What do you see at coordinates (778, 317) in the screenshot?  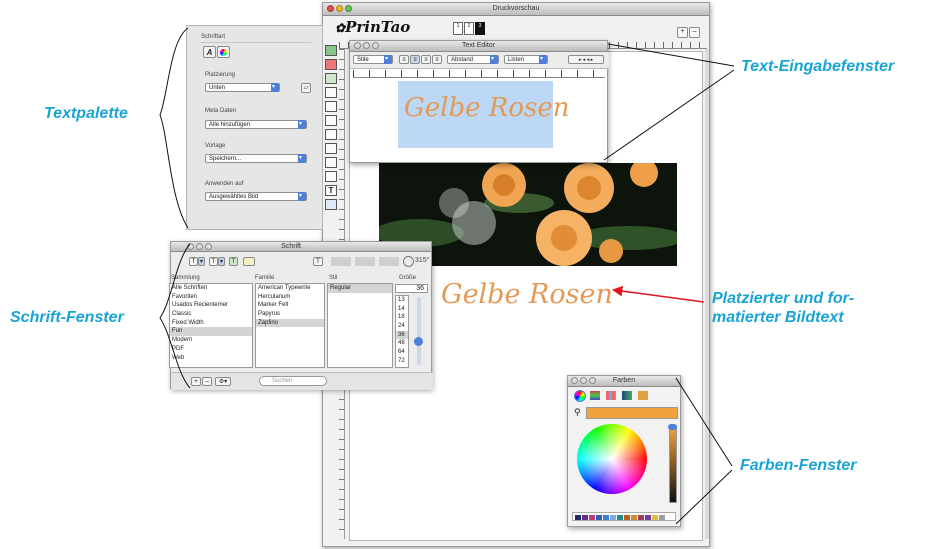 I see `callout-placed-text-line2: matierter Bildtext` at bounding box center [778, 317].